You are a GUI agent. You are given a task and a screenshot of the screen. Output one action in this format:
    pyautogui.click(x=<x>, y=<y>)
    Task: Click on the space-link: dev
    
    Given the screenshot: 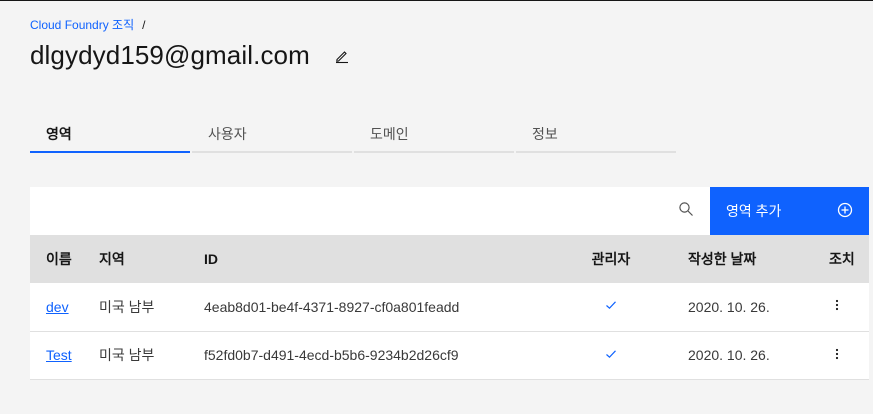 What is the action you would take?
    pyautogui.click(x=57, y=307)
    